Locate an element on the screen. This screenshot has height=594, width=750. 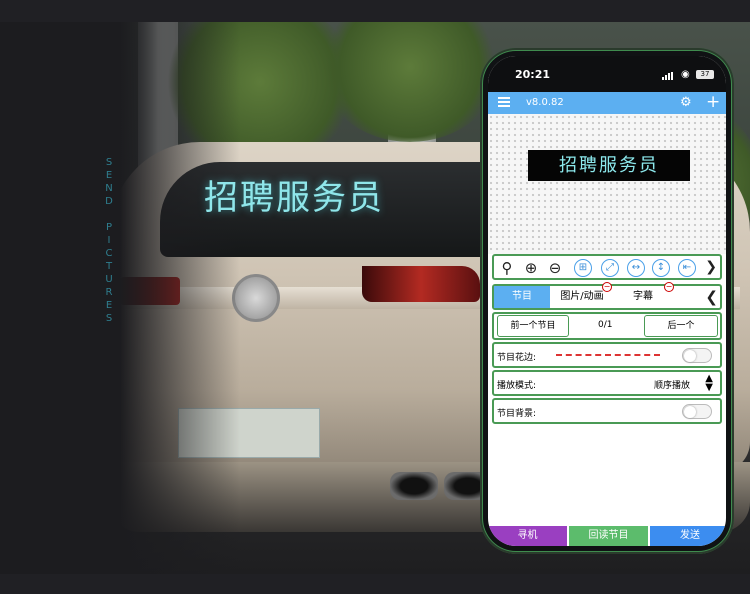
border-toggle is located at coordinates (697, 355).